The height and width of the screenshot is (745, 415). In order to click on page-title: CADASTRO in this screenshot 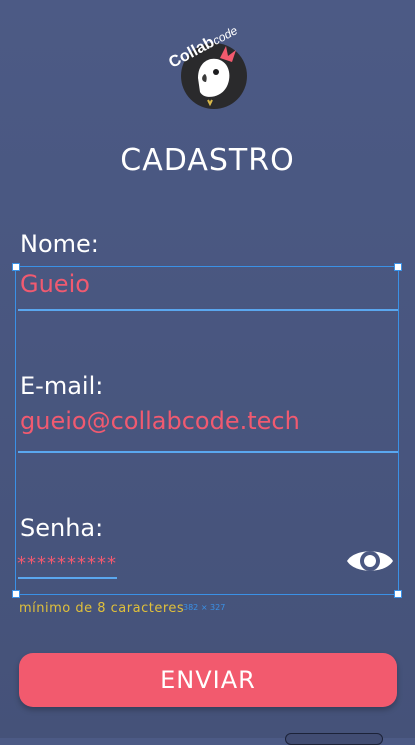, I will do `click(207, 160)`.